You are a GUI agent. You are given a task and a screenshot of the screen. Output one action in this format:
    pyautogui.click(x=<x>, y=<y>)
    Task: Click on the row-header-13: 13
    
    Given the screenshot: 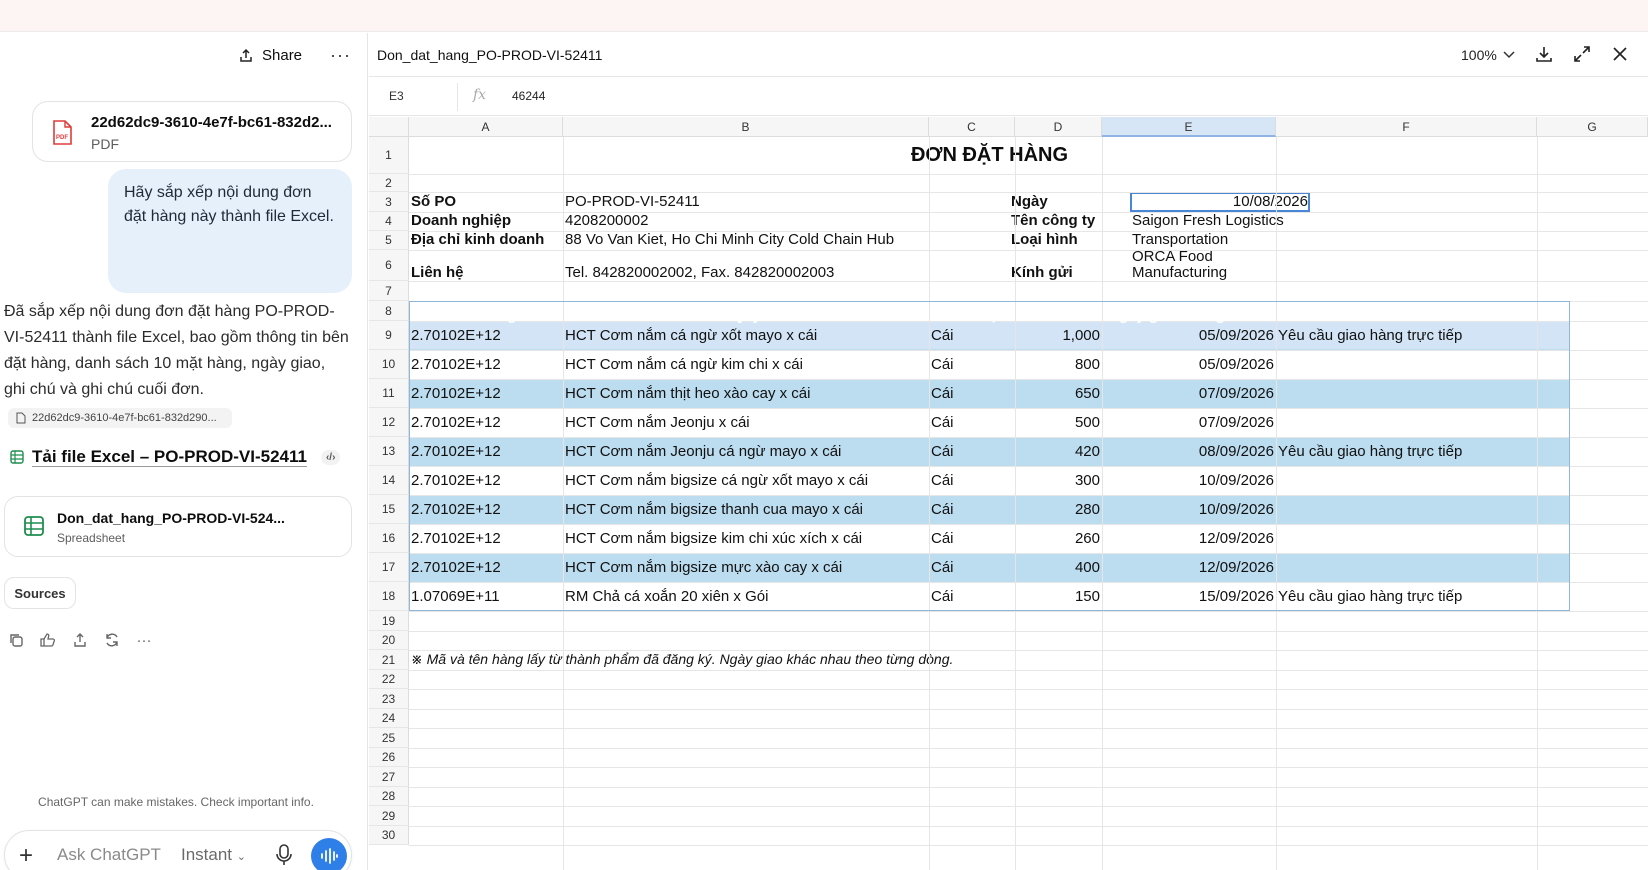 What is the action you would take?
    pyautogui.click(x=389, y=451)
    